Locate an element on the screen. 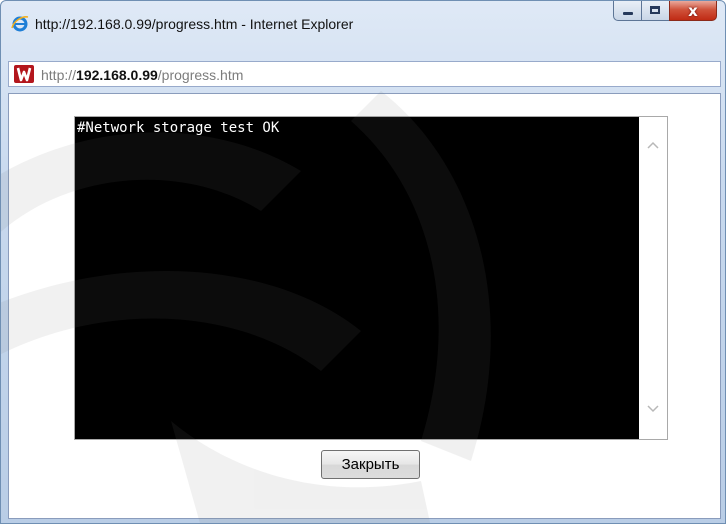 Image resolution: width=728 pixels, height=526 pixels. close-icon: x is located at coordinates (693, 10).